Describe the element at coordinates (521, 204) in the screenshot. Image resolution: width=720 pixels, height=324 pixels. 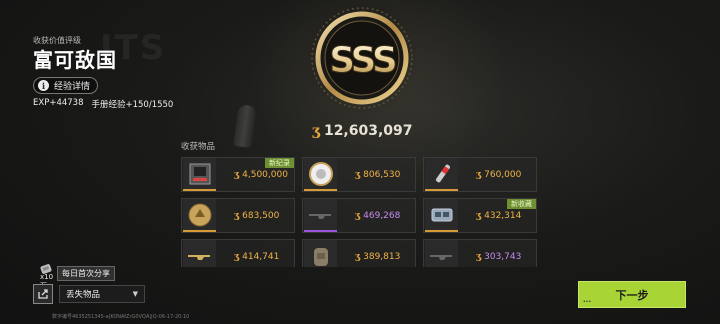
I see `item-badge: 新收藏` at that location.